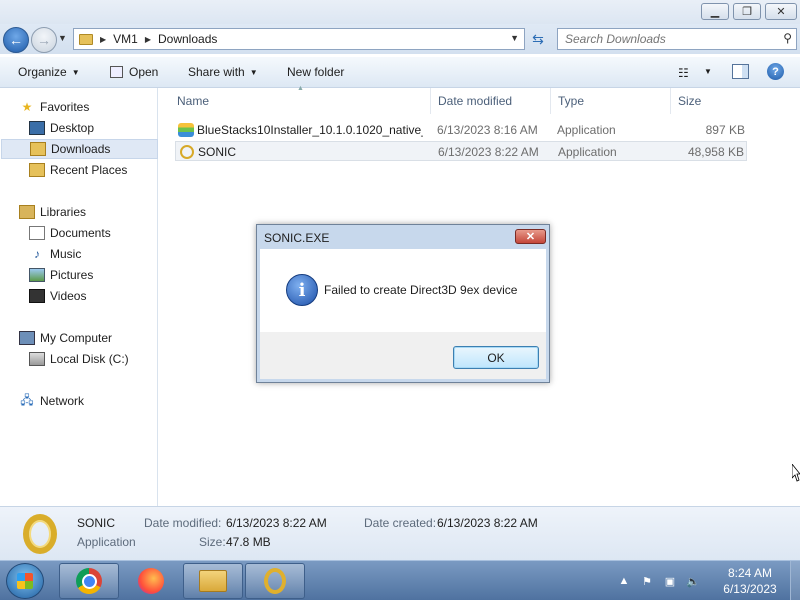 This screenshot has width=800, height=600. I want to click on help-icon: ?, so click(775, 71).